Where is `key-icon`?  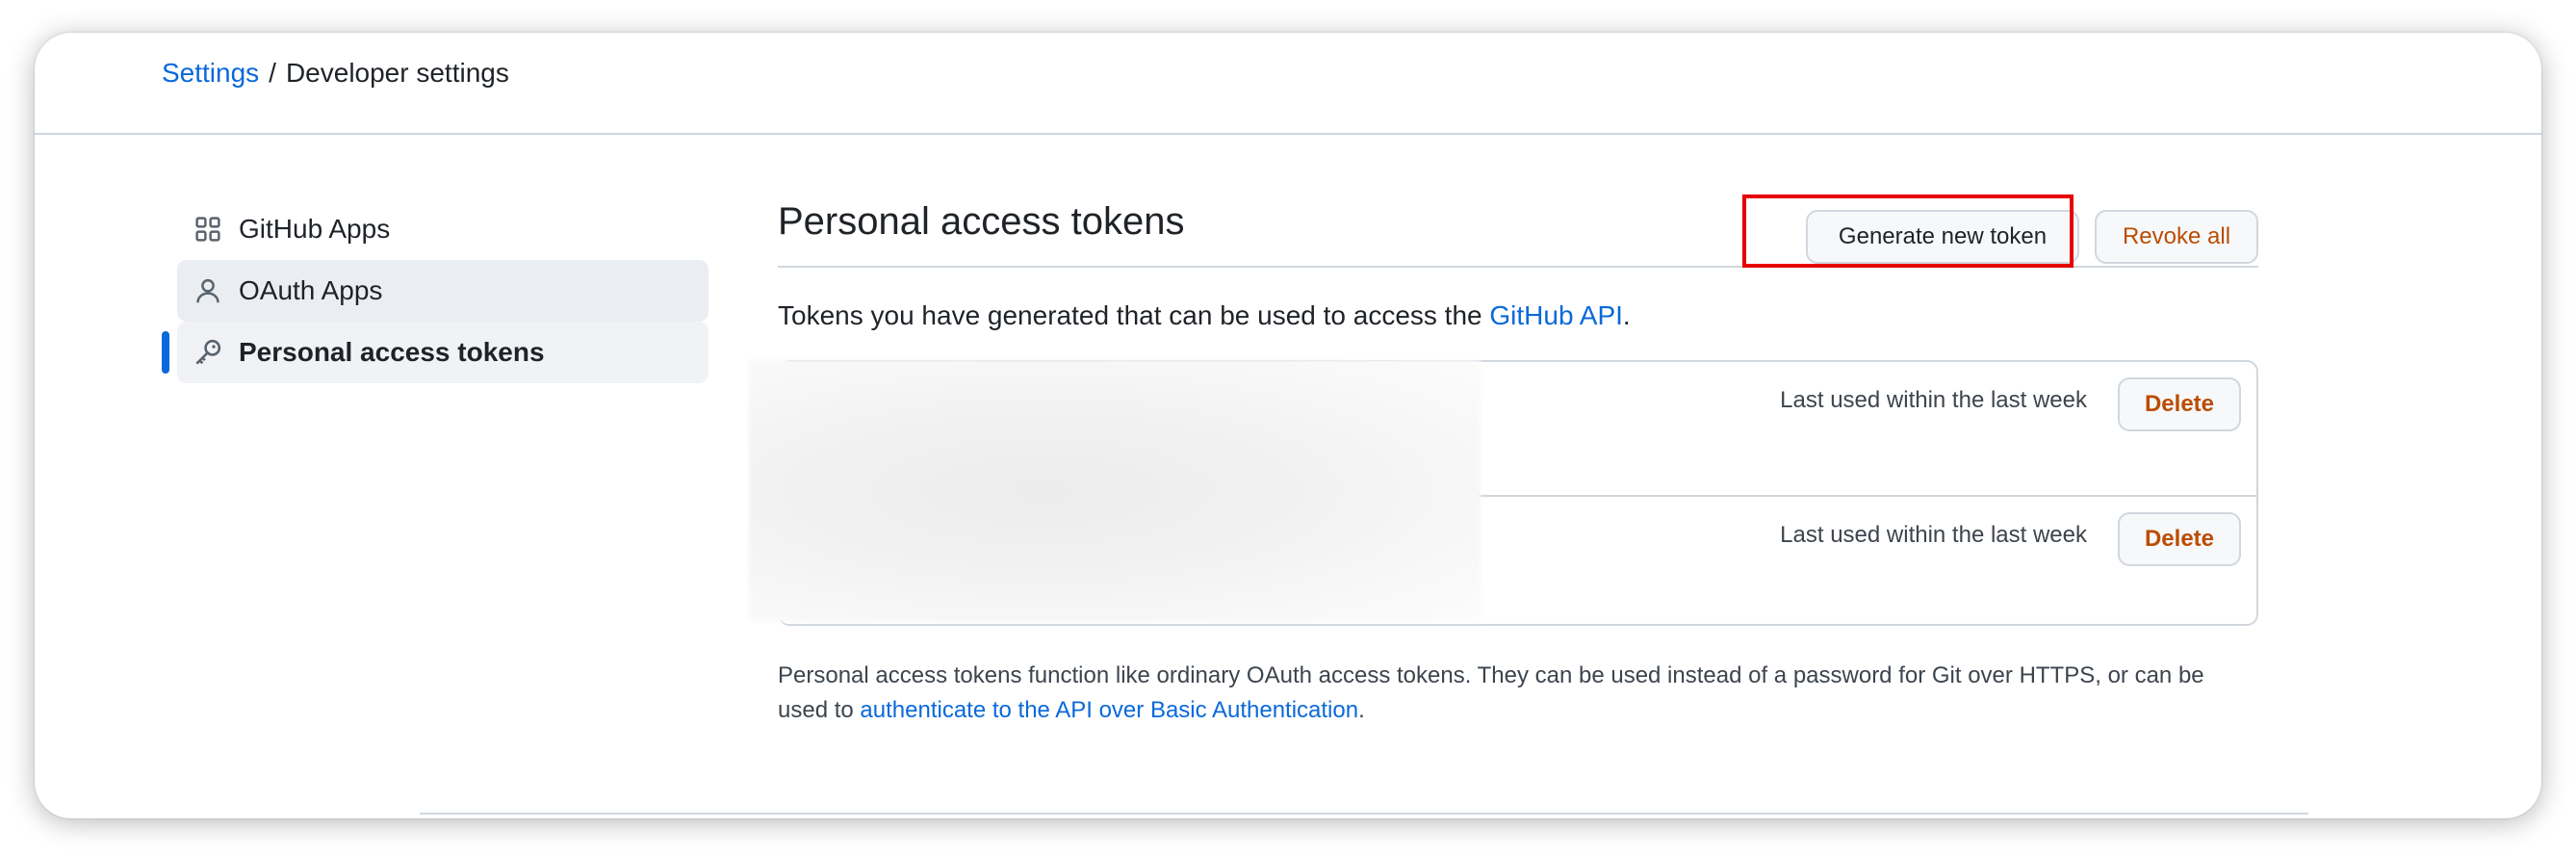 key-icon is located at coordinates (208, 352).